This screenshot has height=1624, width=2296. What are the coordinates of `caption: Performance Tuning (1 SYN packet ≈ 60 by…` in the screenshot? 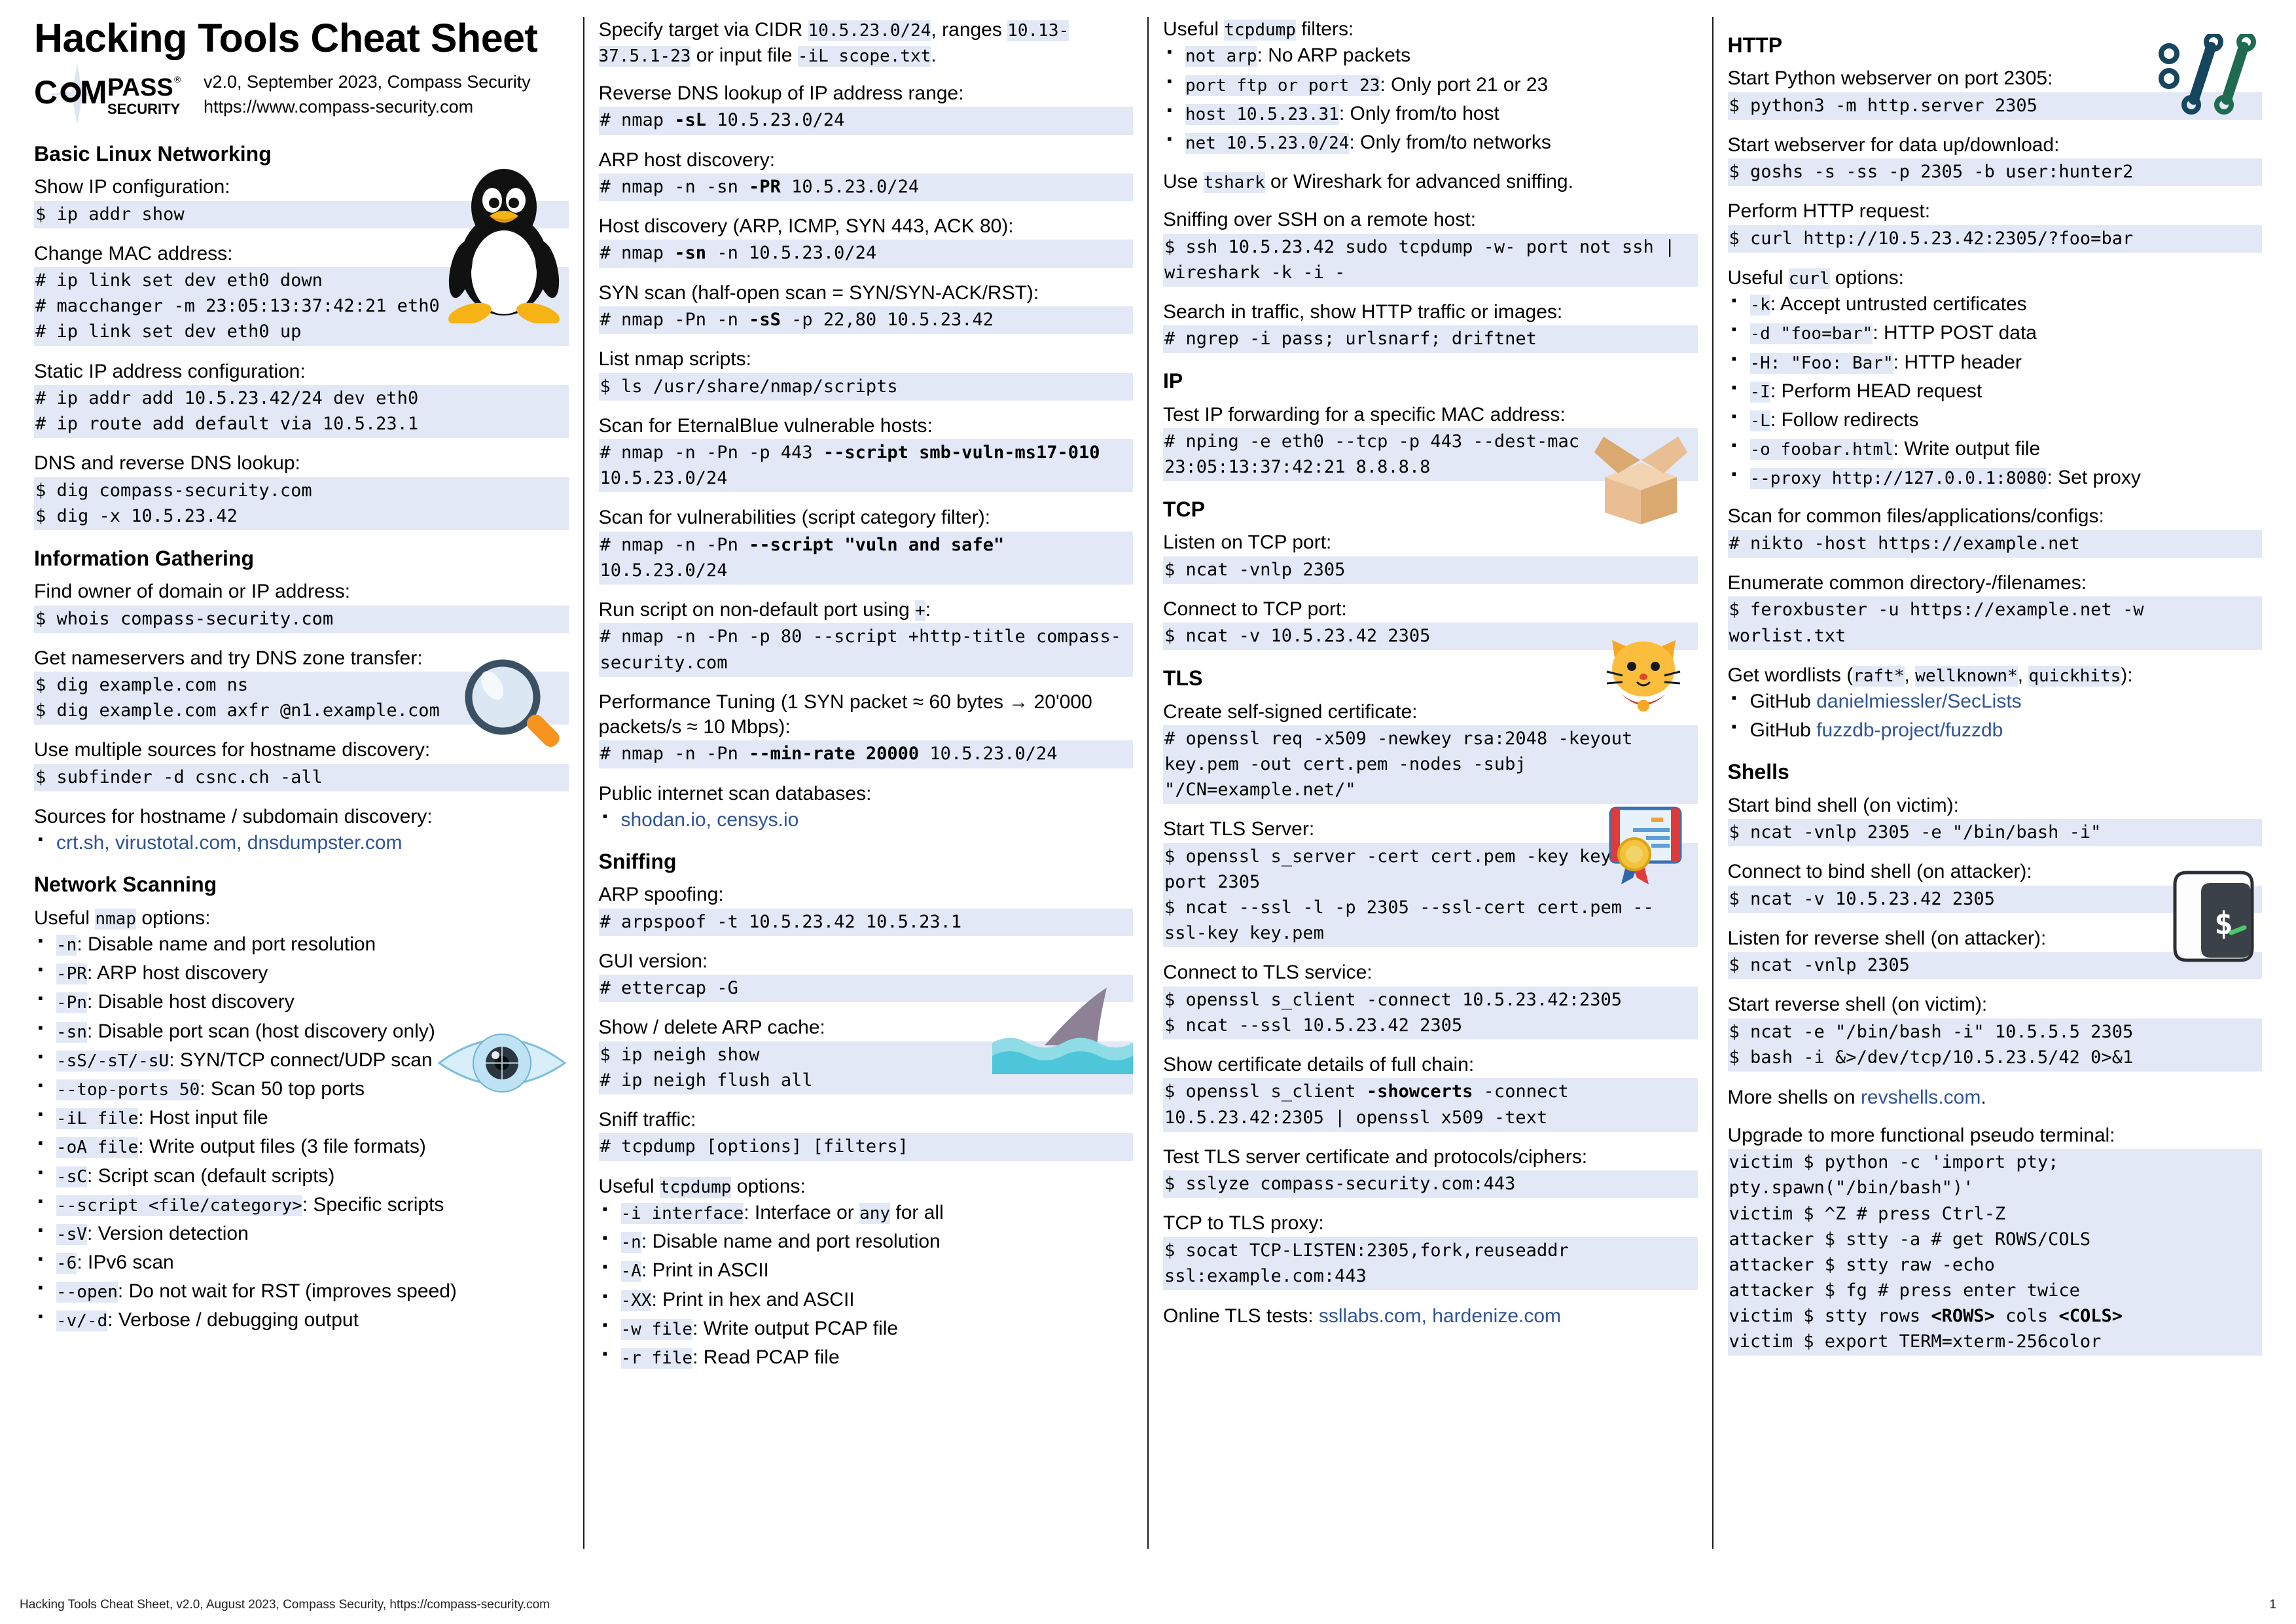 It's located at (845, 715).